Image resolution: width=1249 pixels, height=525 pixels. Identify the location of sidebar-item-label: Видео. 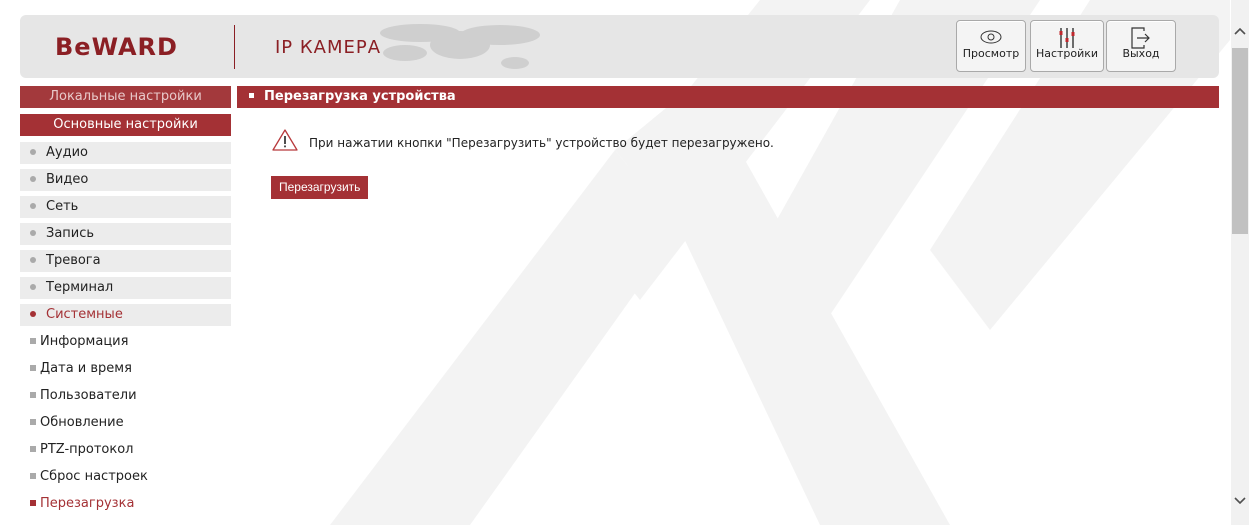
(67, 179).